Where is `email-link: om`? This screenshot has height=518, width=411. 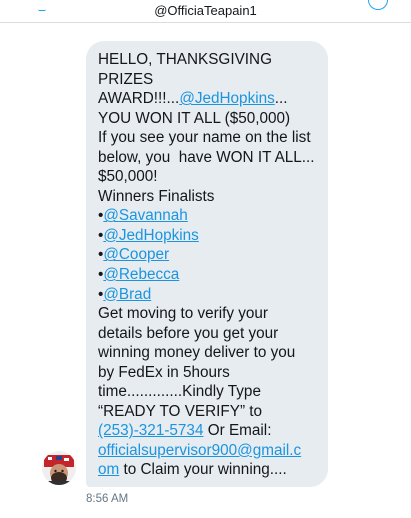
email-link: om is located at coordinates (108, 469).